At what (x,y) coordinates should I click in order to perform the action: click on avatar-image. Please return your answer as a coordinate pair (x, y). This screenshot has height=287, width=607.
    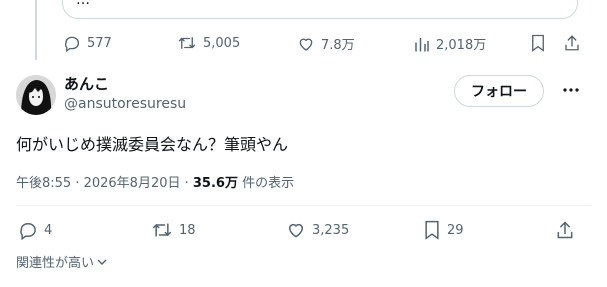
    Looking at the image, I should click on (36, 95).